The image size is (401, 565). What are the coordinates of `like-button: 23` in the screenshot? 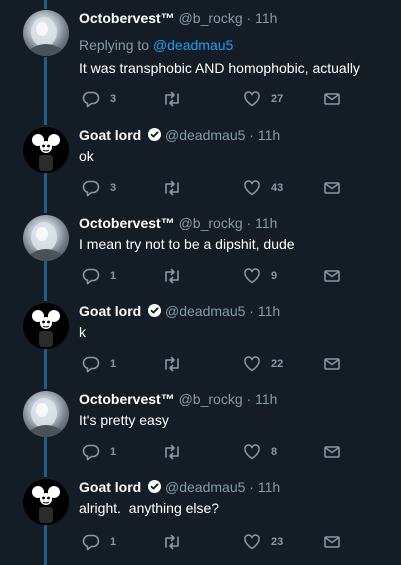 It's located at (263, 542).